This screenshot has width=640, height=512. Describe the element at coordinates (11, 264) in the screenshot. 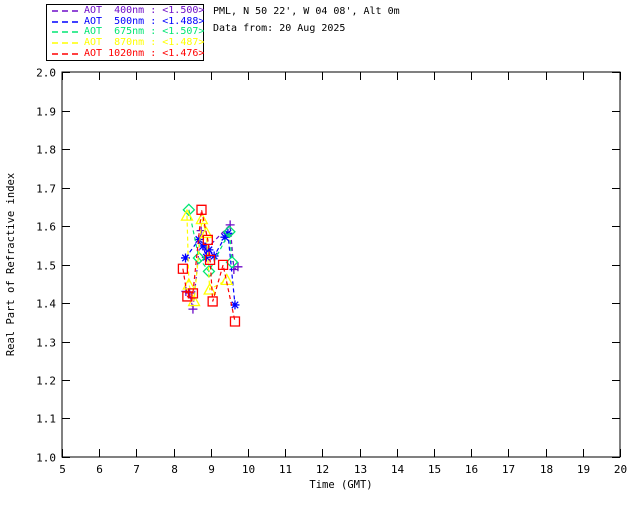

I see `y-axis-label: Real Part of Refractive index` at that location.